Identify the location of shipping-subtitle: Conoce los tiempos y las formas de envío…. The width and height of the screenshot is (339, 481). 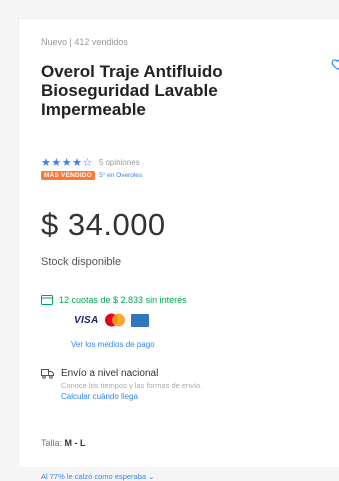
(132, 385).